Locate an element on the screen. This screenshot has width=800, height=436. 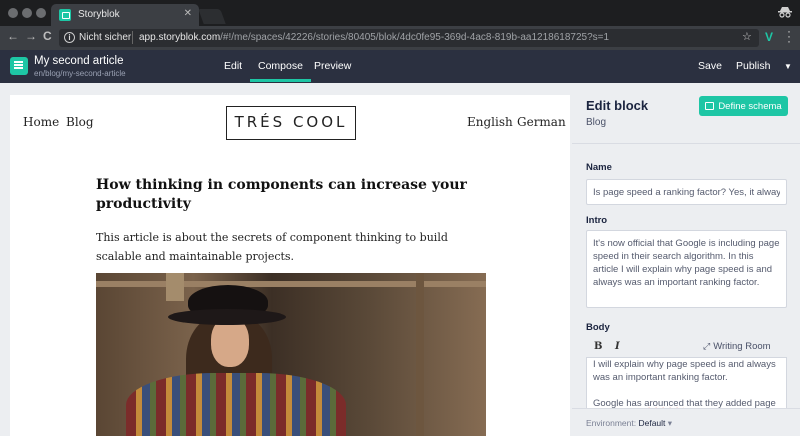
writing-room-label: Writing Room is located at coordinates (742, 346).